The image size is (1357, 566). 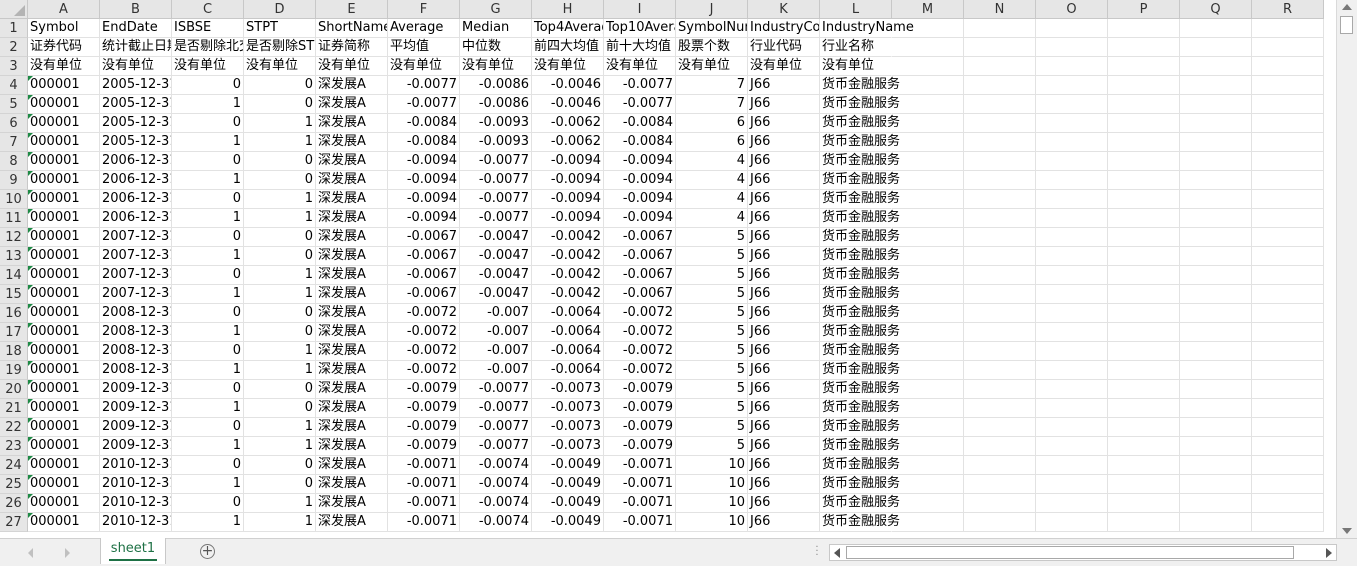 I want to click on scroll-down-arrow-icon, so click(x=1347, y=531).